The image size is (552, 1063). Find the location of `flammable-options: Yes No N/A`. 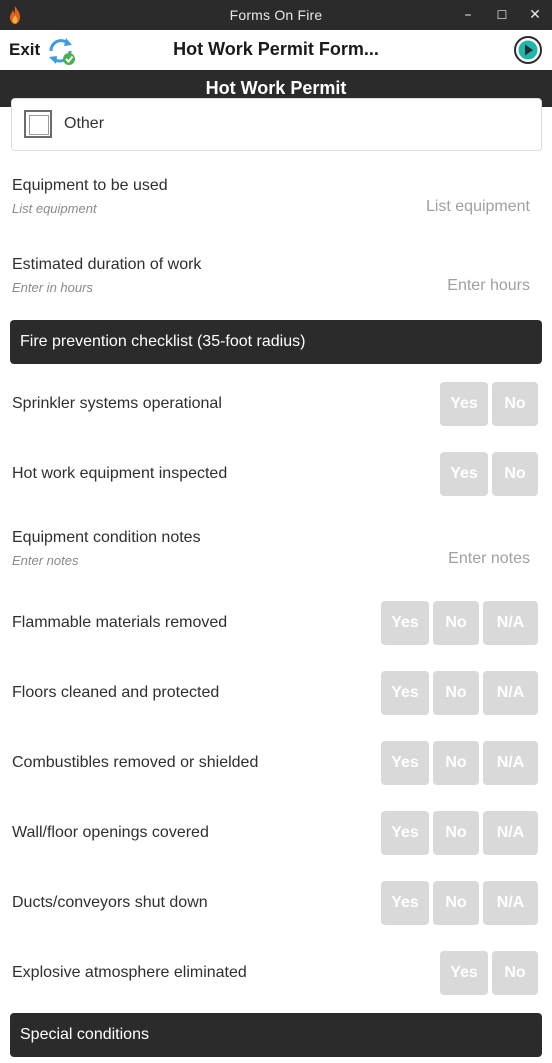

flammable-options: Yes No N/A is located at coordinates (459, 623).